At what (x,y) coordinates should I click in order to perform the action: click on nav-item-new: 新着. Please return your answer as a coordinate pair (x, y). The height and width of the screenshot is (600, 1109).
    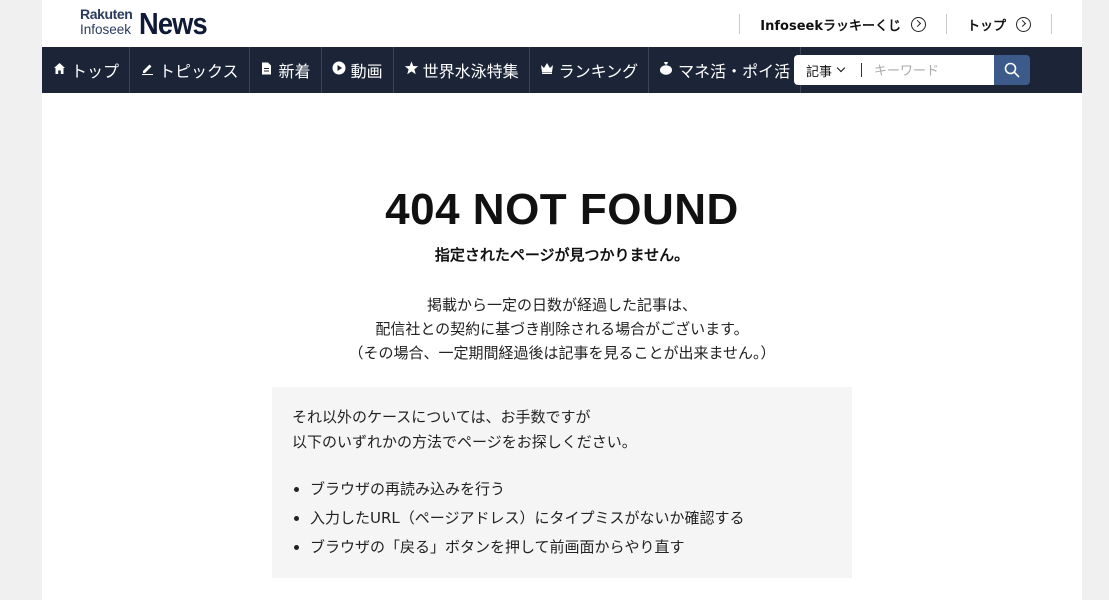
    Looking at the image, I should click on (286, 70).